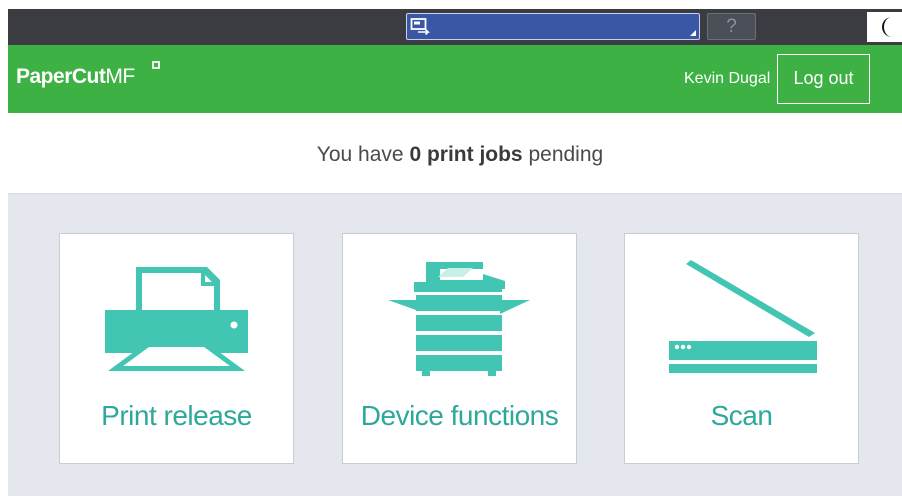 The image size is (902, 496). I want to click on scanner-icon, so click(743, 316).